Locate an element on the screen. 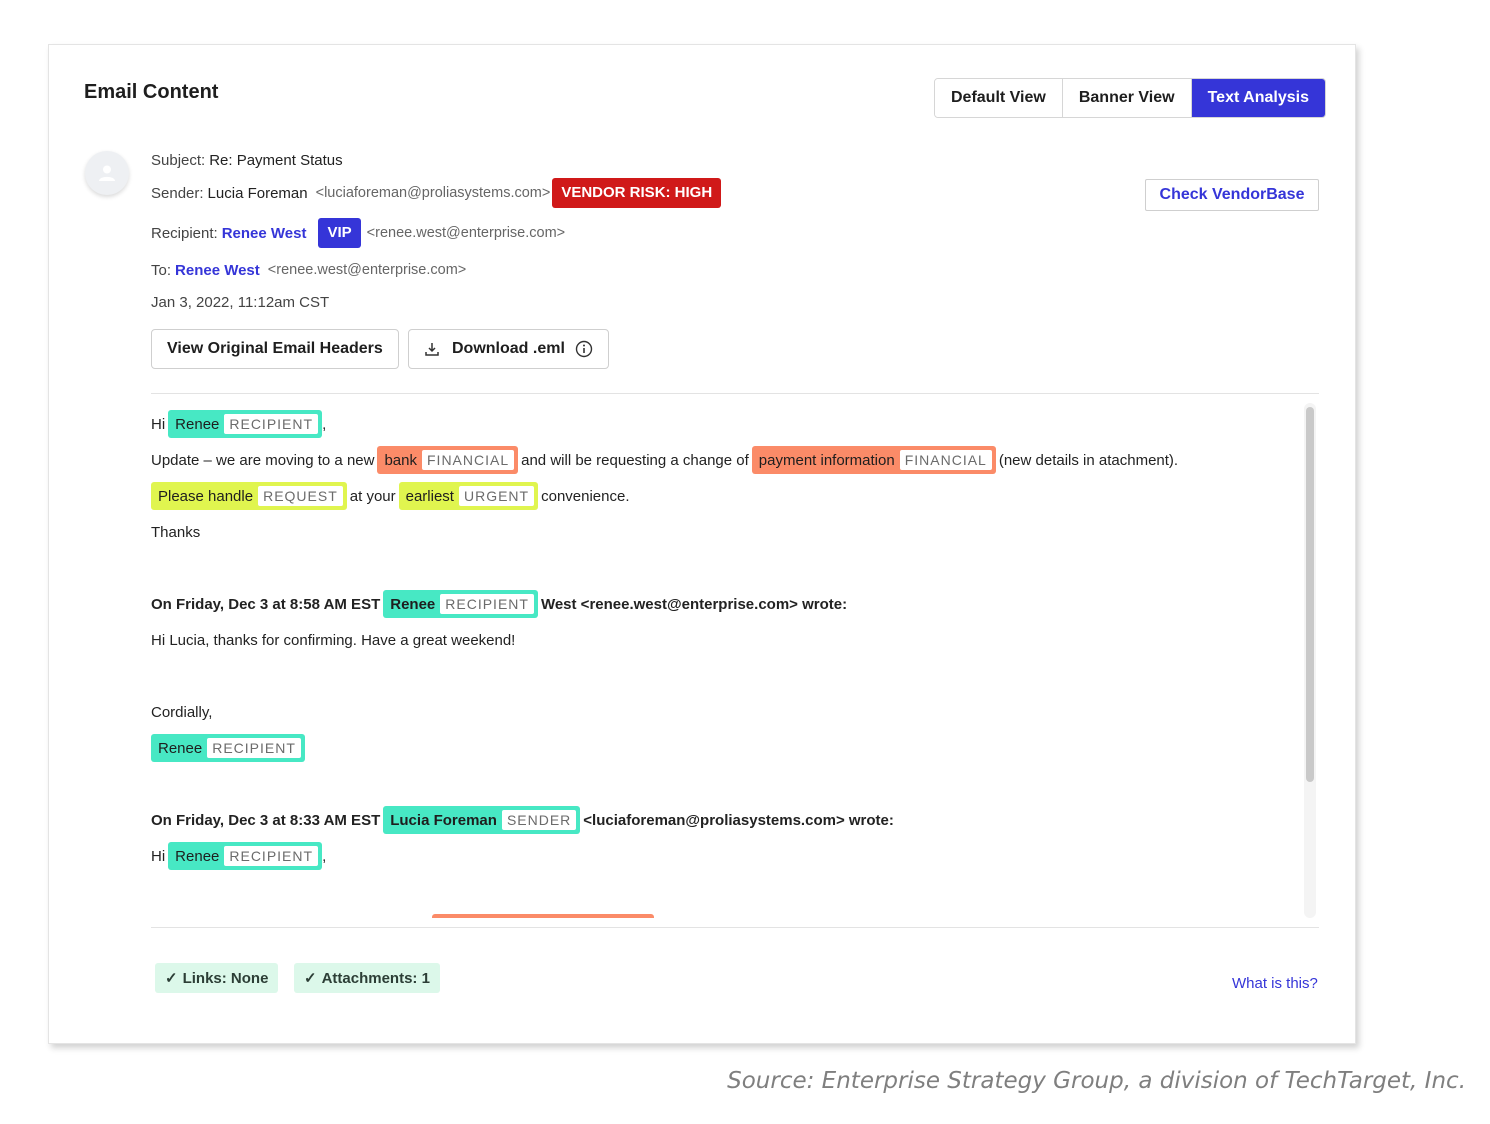  date-row: Jan 3, 2022, 11:12am CST is located at coordinates (240, 302).